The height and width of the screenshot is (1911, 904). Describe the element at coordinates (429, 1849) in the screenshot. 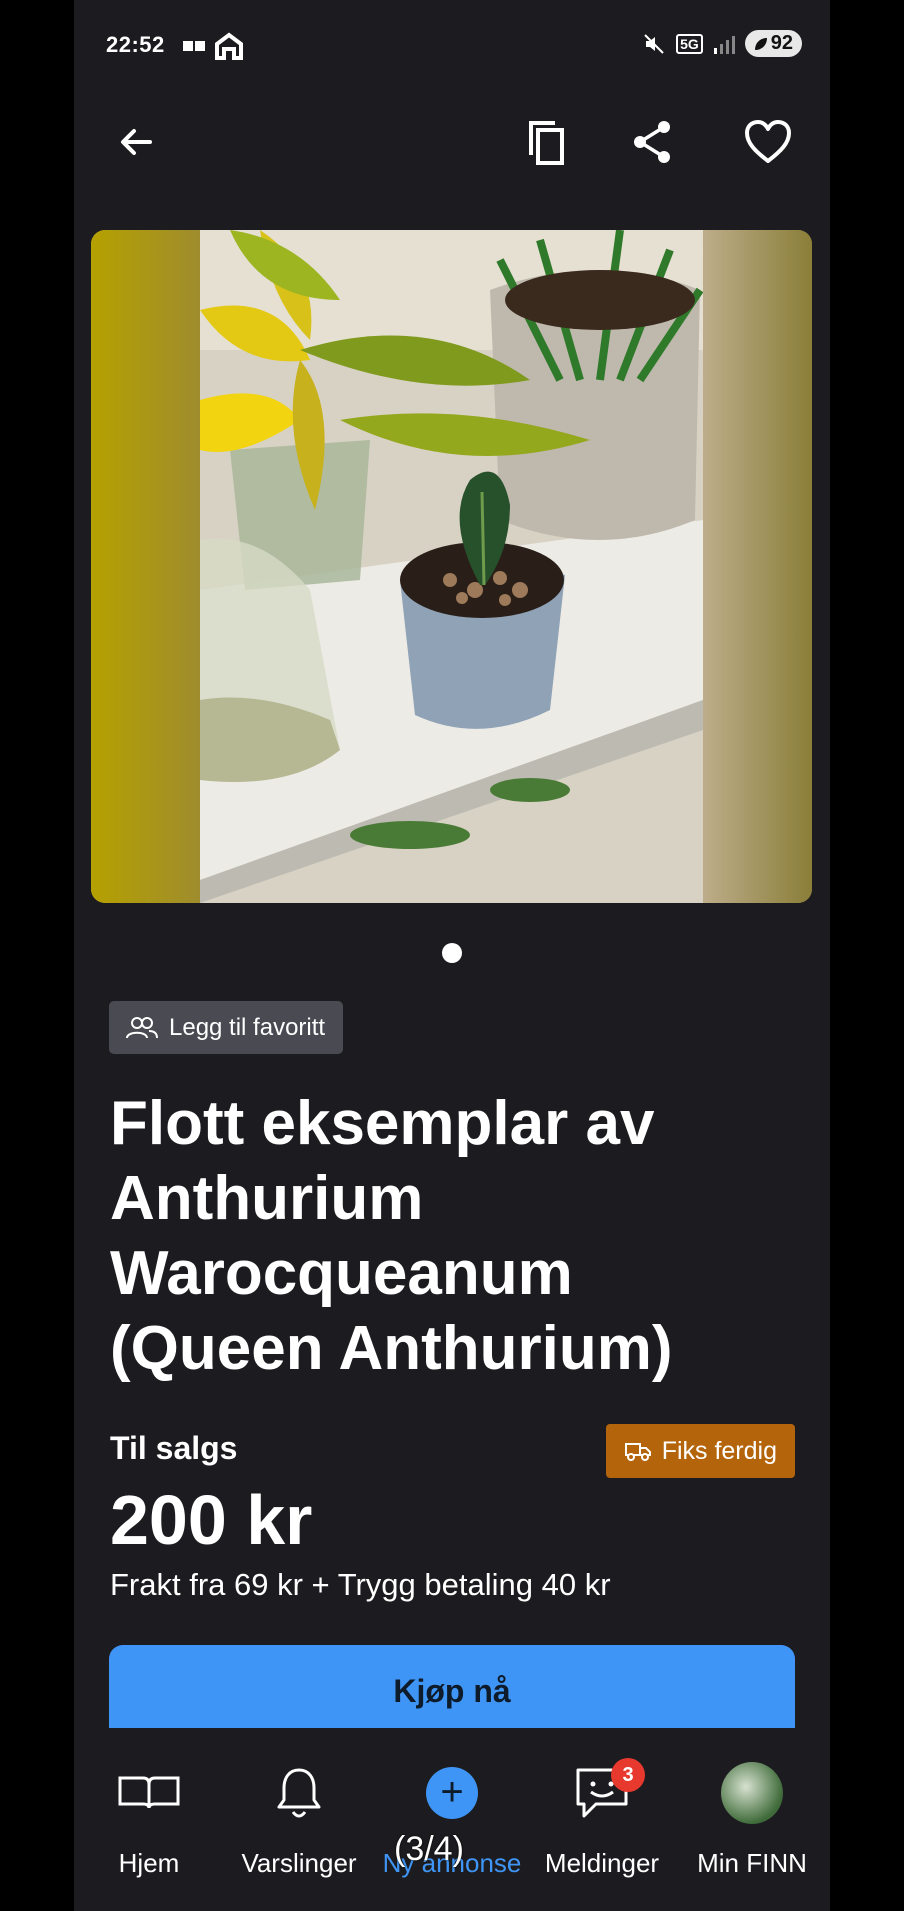

I see `screen-pager-overlay: (3/4)` at that location.